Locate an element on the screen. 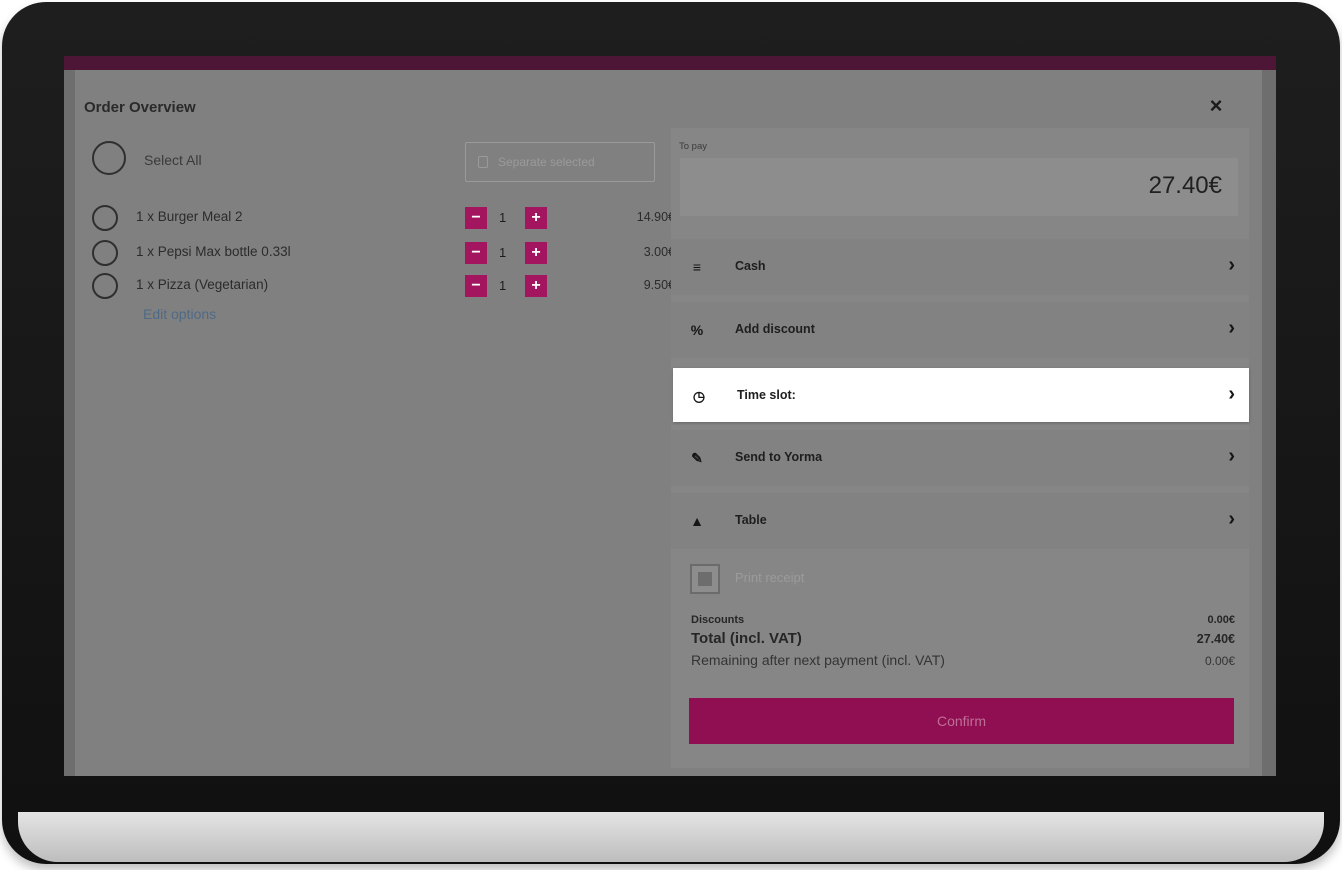 The image size is (1342, 870). payment-option-label: Add discount is located at coordinates (775, 329).